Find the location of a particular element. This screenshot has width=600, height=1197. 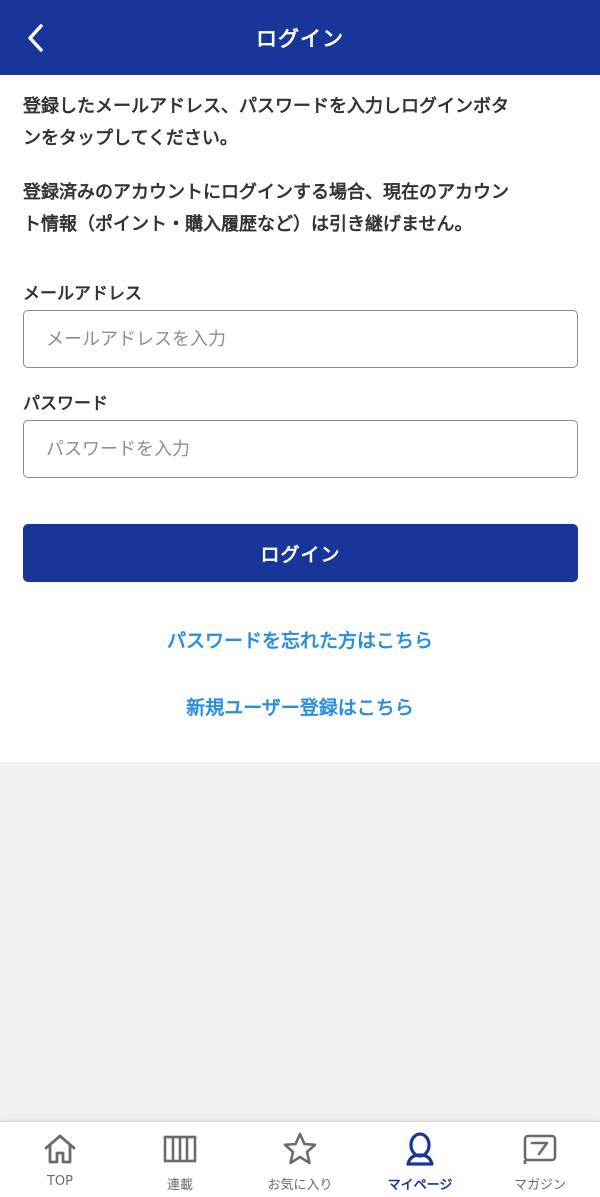

tab-top: TOP is located at coordinates (60, 1159).